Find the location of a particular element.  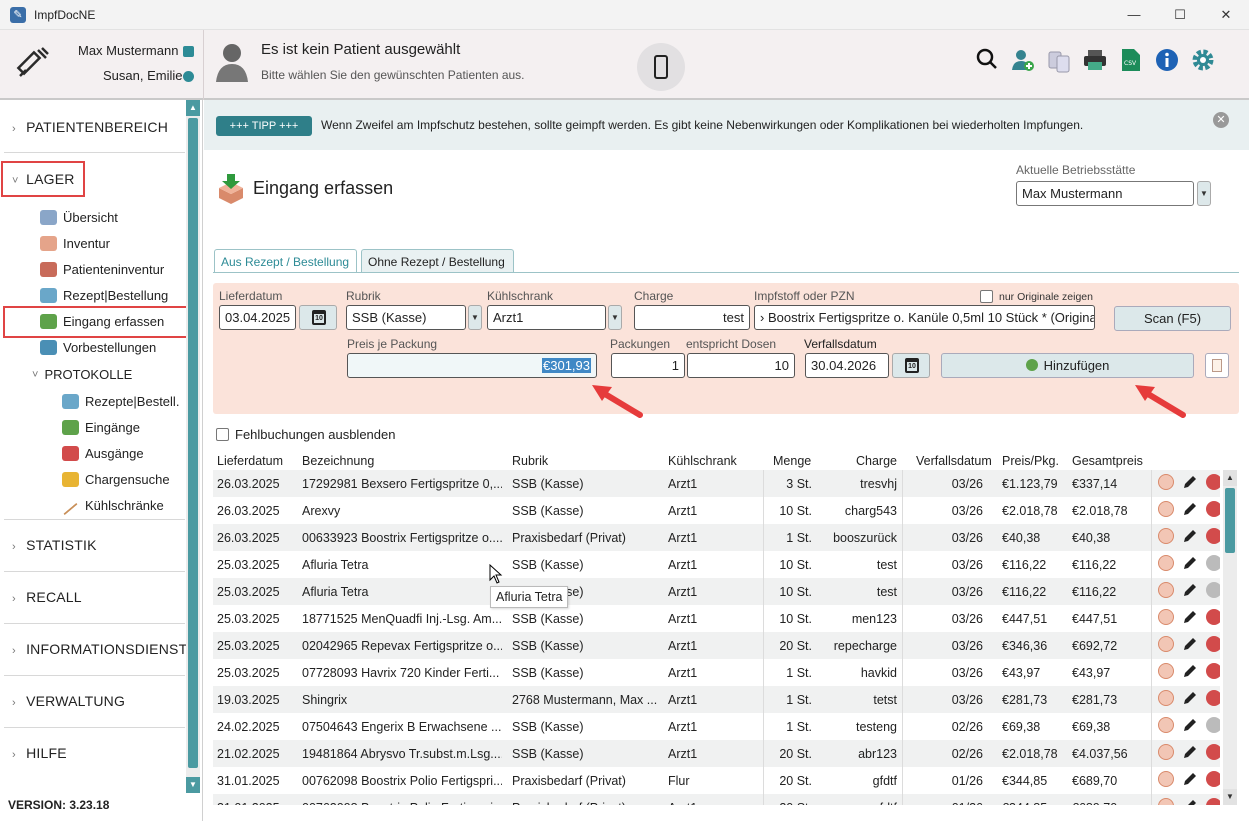

add-patient-icon is located at coordinates (1023, 61).